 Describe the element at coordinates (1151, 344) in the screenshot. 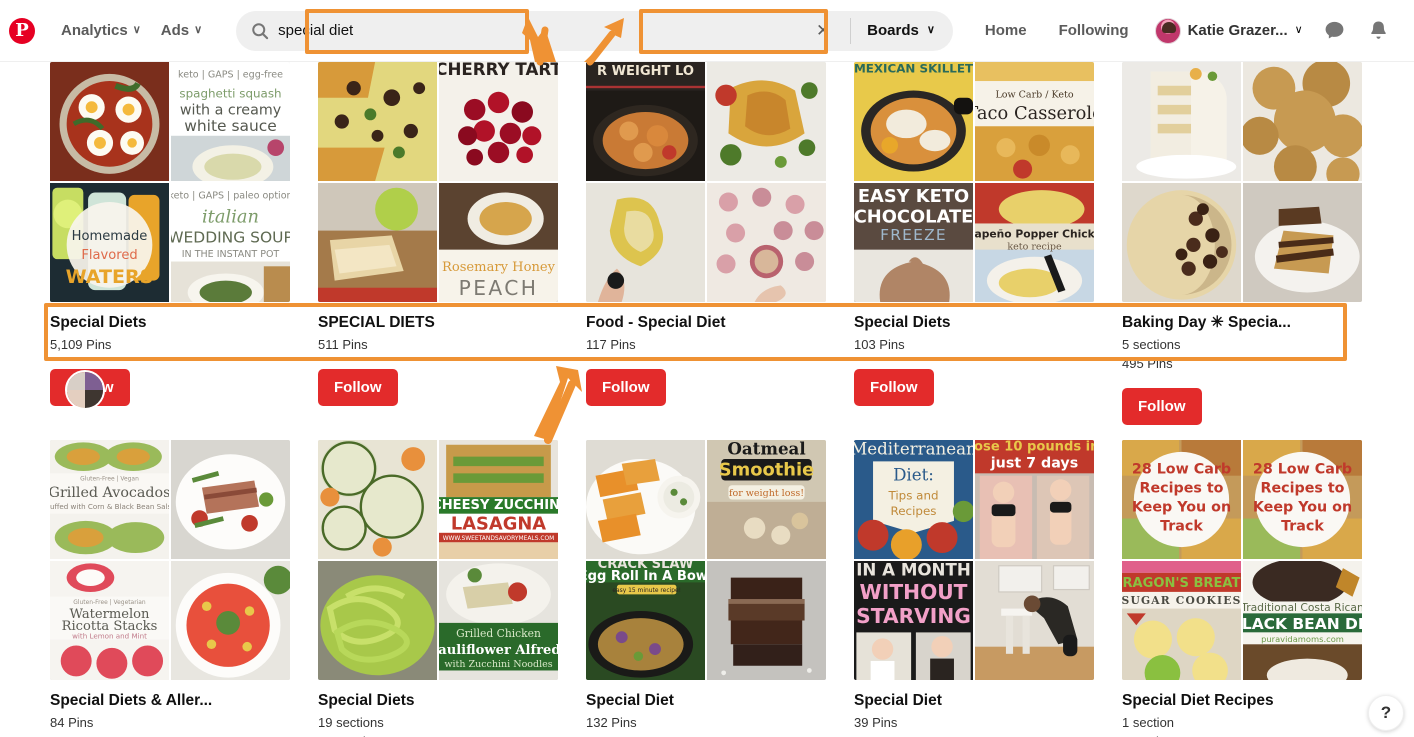

I see `board-sections-count: 5 sections` at that location.